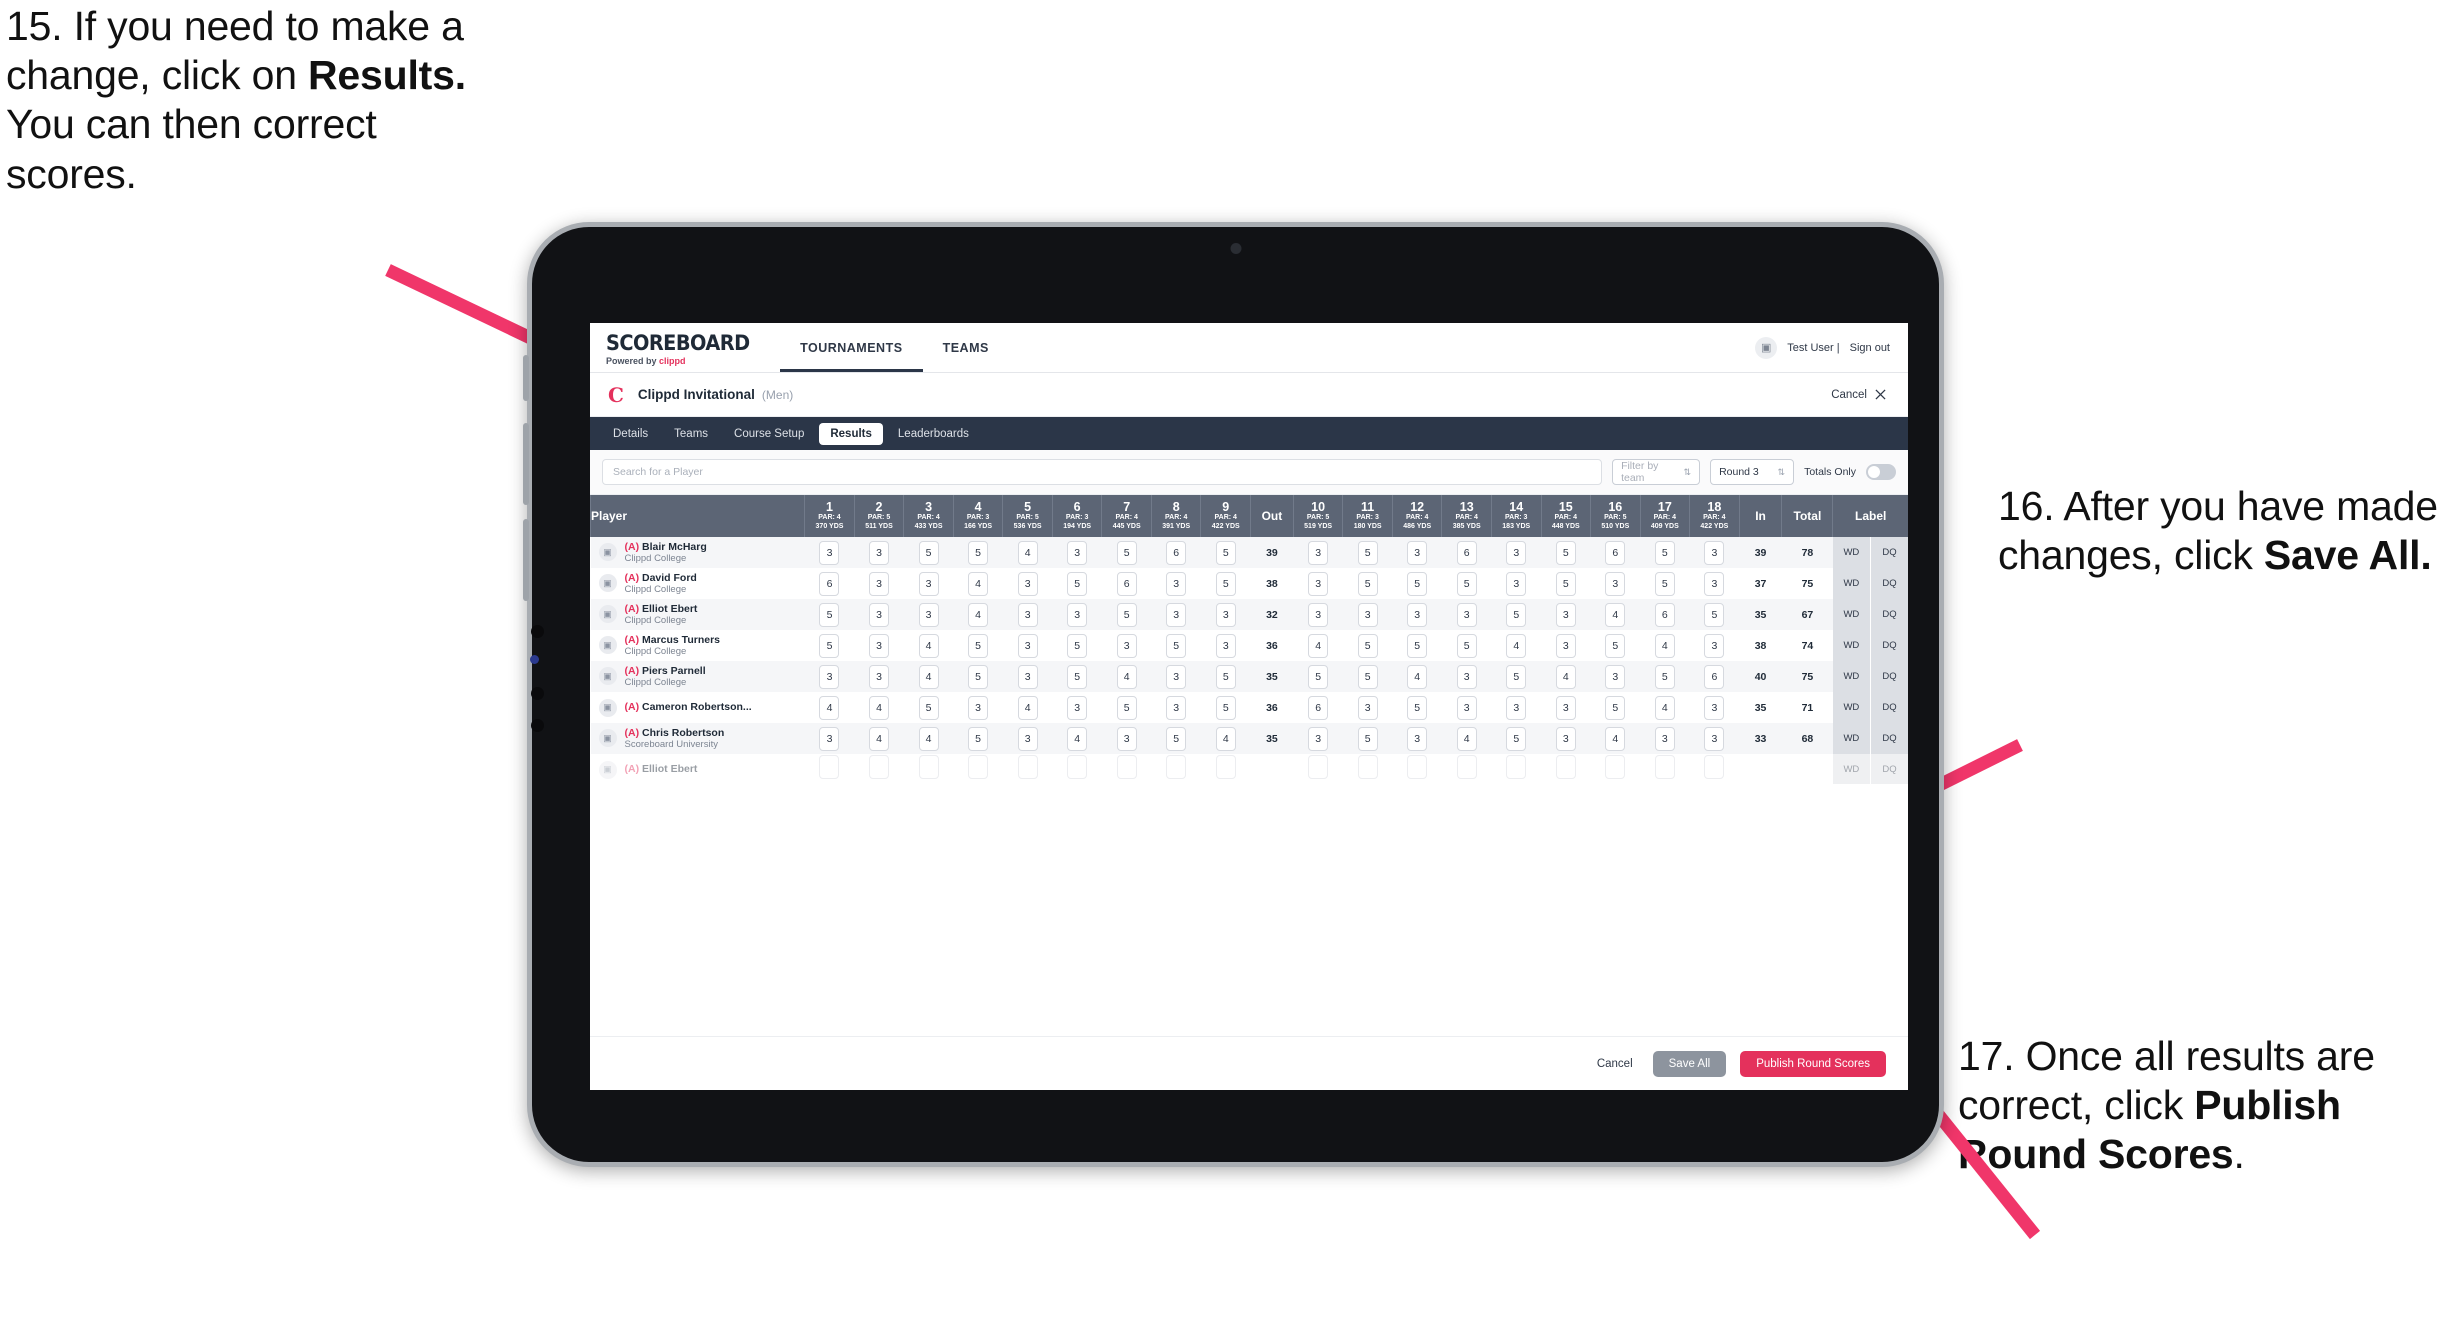 This screenshot has width=2464, height=1326. I want to click on tab-results: Results, so click(851, 433).